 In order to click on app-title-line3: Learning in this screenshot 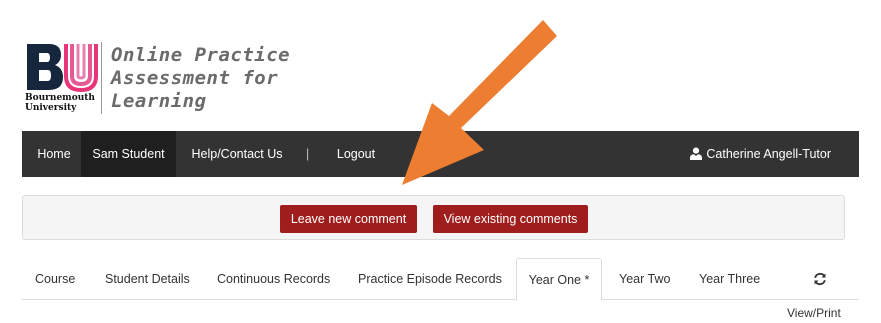, I will do `click(159, 101)`.